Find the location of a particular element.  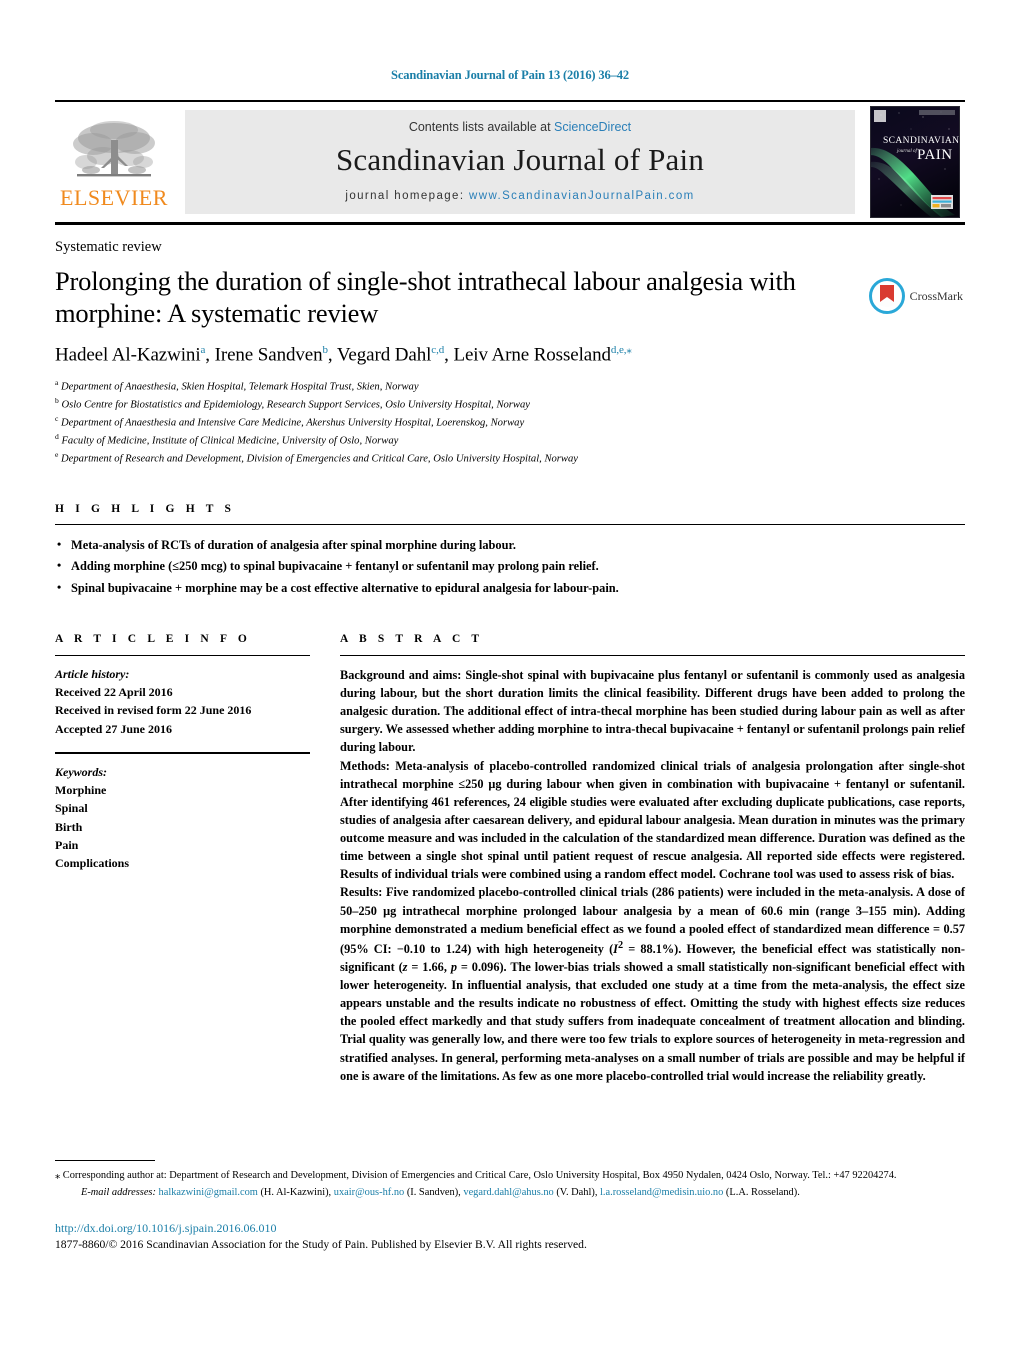

article-history-item: Received in revised form 22 June 2016 is located at coordinates (153, 710).